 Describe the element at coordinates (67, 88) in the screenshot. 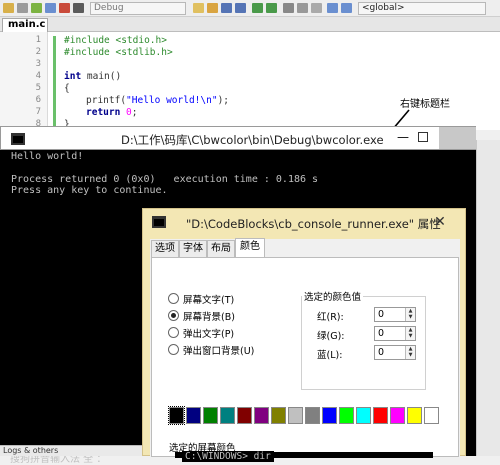

I see `code-line-5: {` at that location.